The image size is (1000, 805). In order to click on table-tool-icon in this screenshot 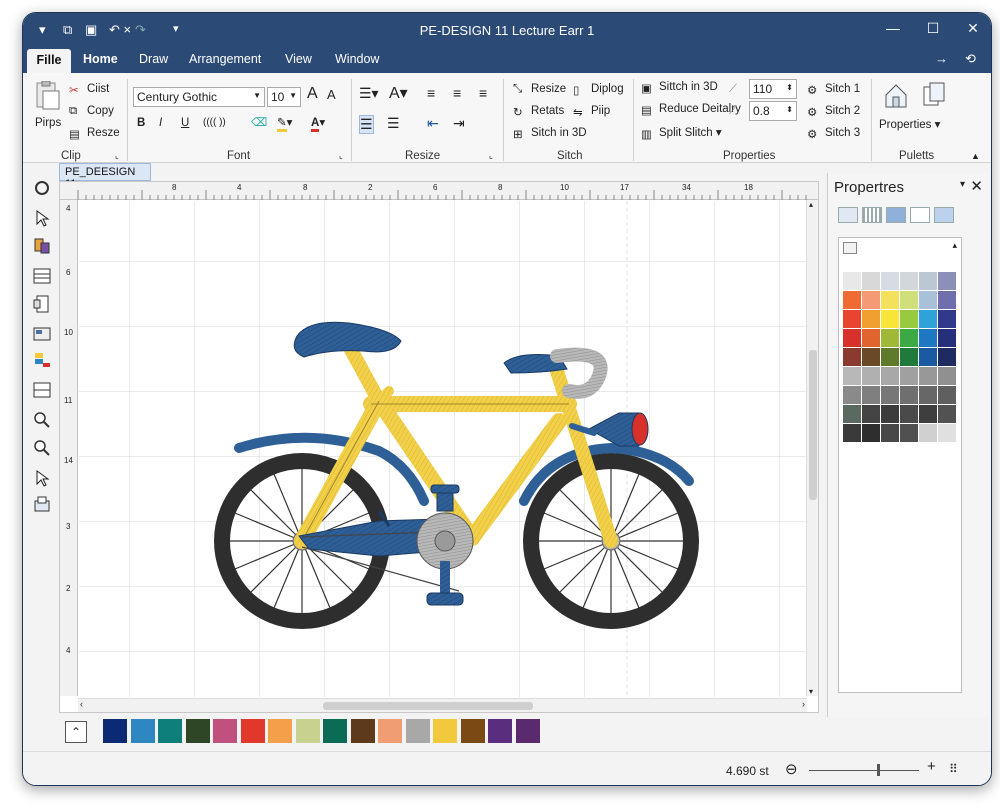, I will do `click(42, 276)`.